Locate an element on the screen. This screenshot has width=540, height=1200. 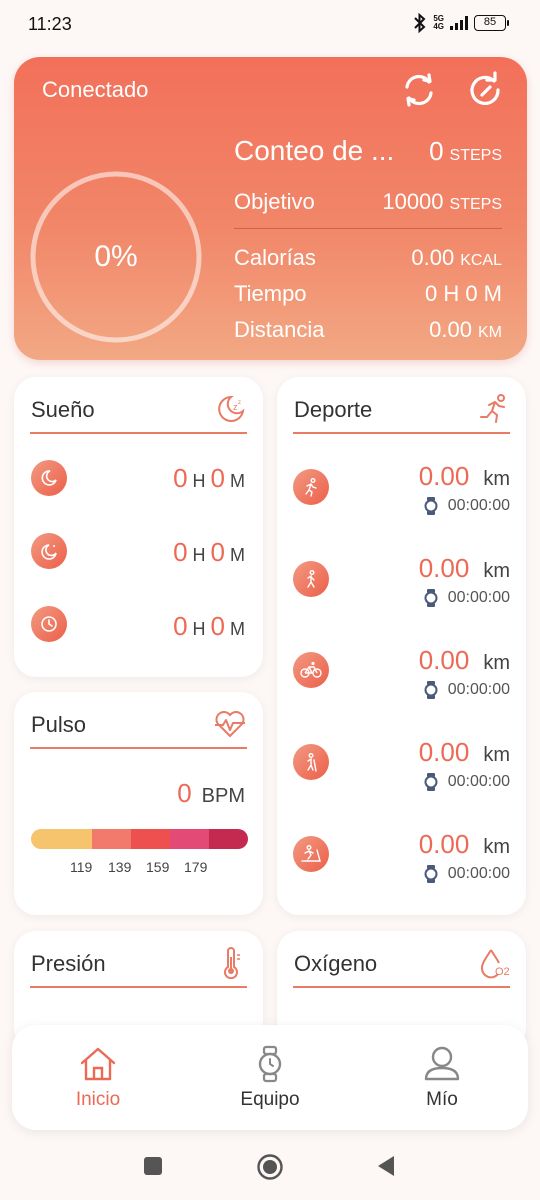
network-type: 5G 4G is located at coordinates (438, 22).